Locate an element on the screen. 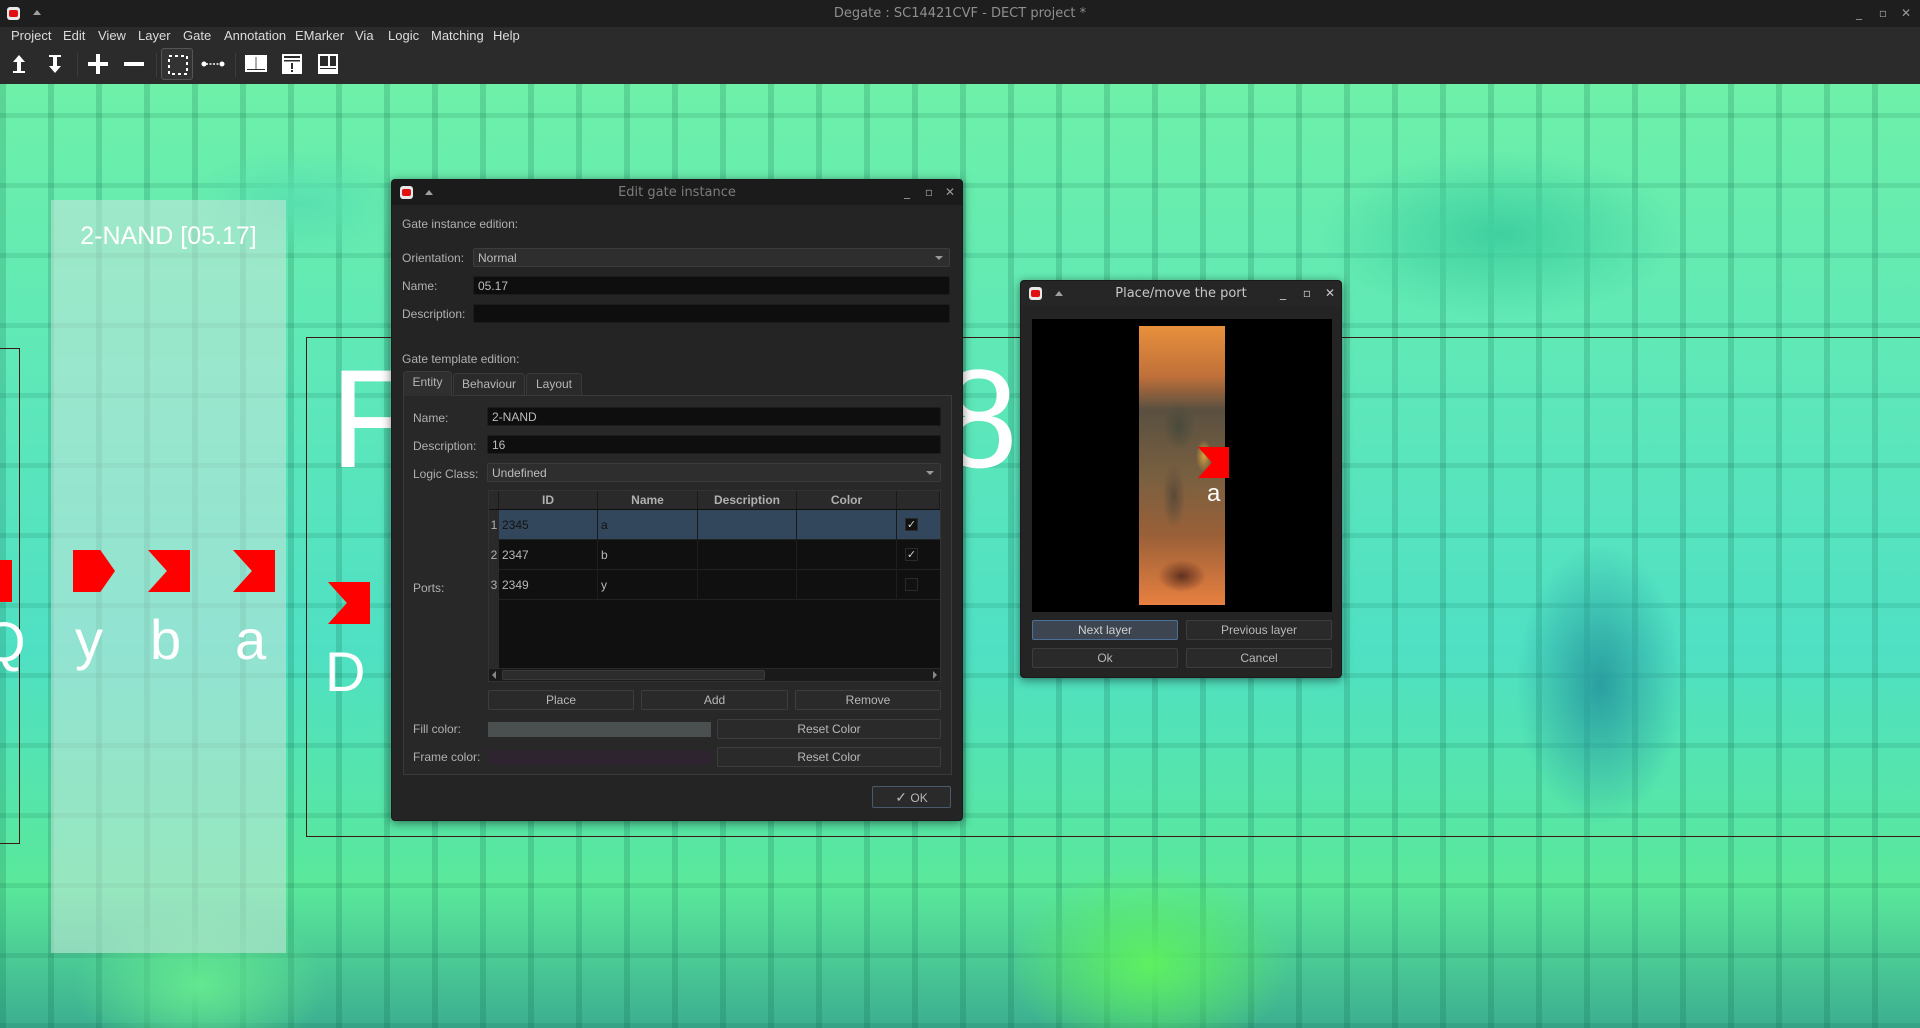  table-row: 3 2349 y is located at coordinates (714, 585).